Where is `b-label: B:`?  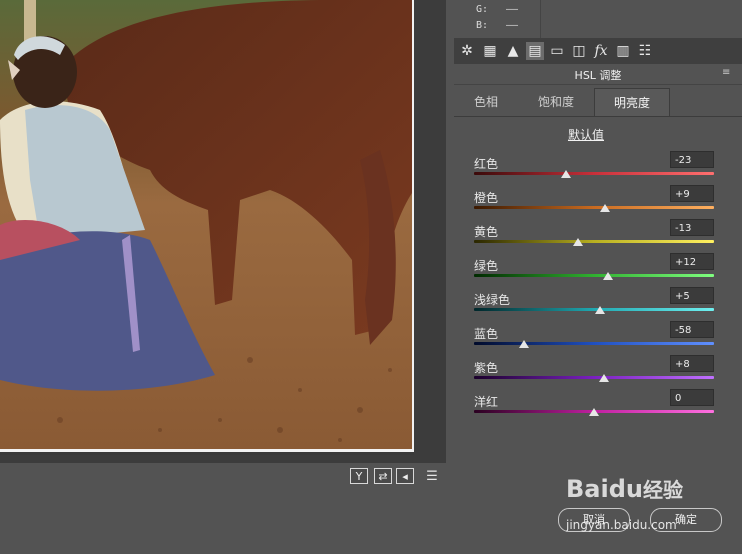
b-label: B: is located at coordinates (482, 25).